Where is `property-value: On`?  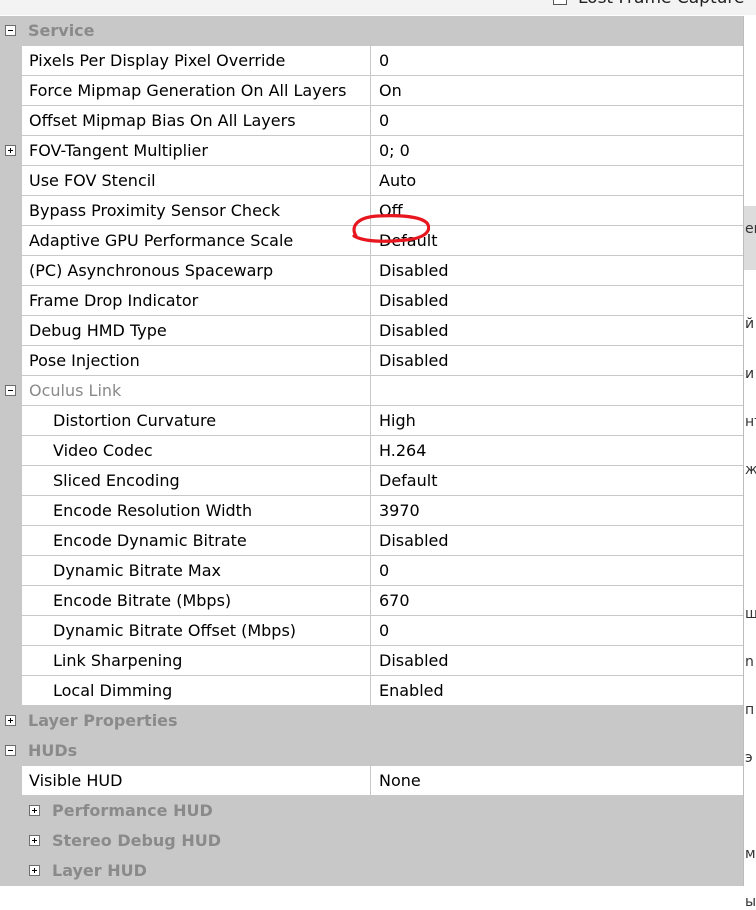 property-value: On is located at coordinates (557, 91).